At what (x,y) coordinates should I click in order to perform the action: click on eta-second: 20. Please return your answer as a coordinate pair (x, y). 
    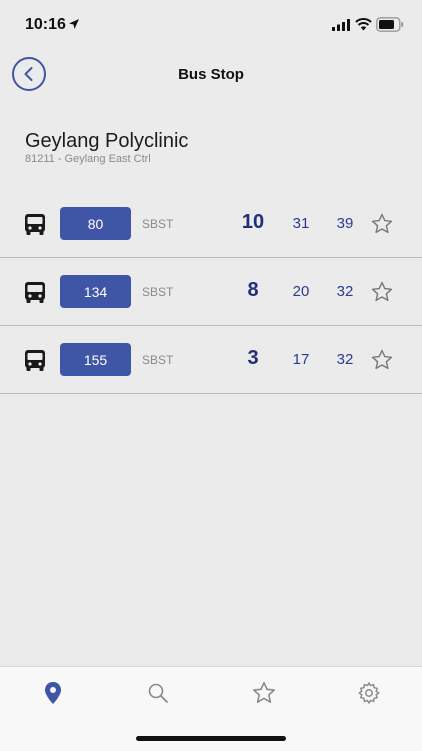
    Looking at the image, I should click on (301, 291).